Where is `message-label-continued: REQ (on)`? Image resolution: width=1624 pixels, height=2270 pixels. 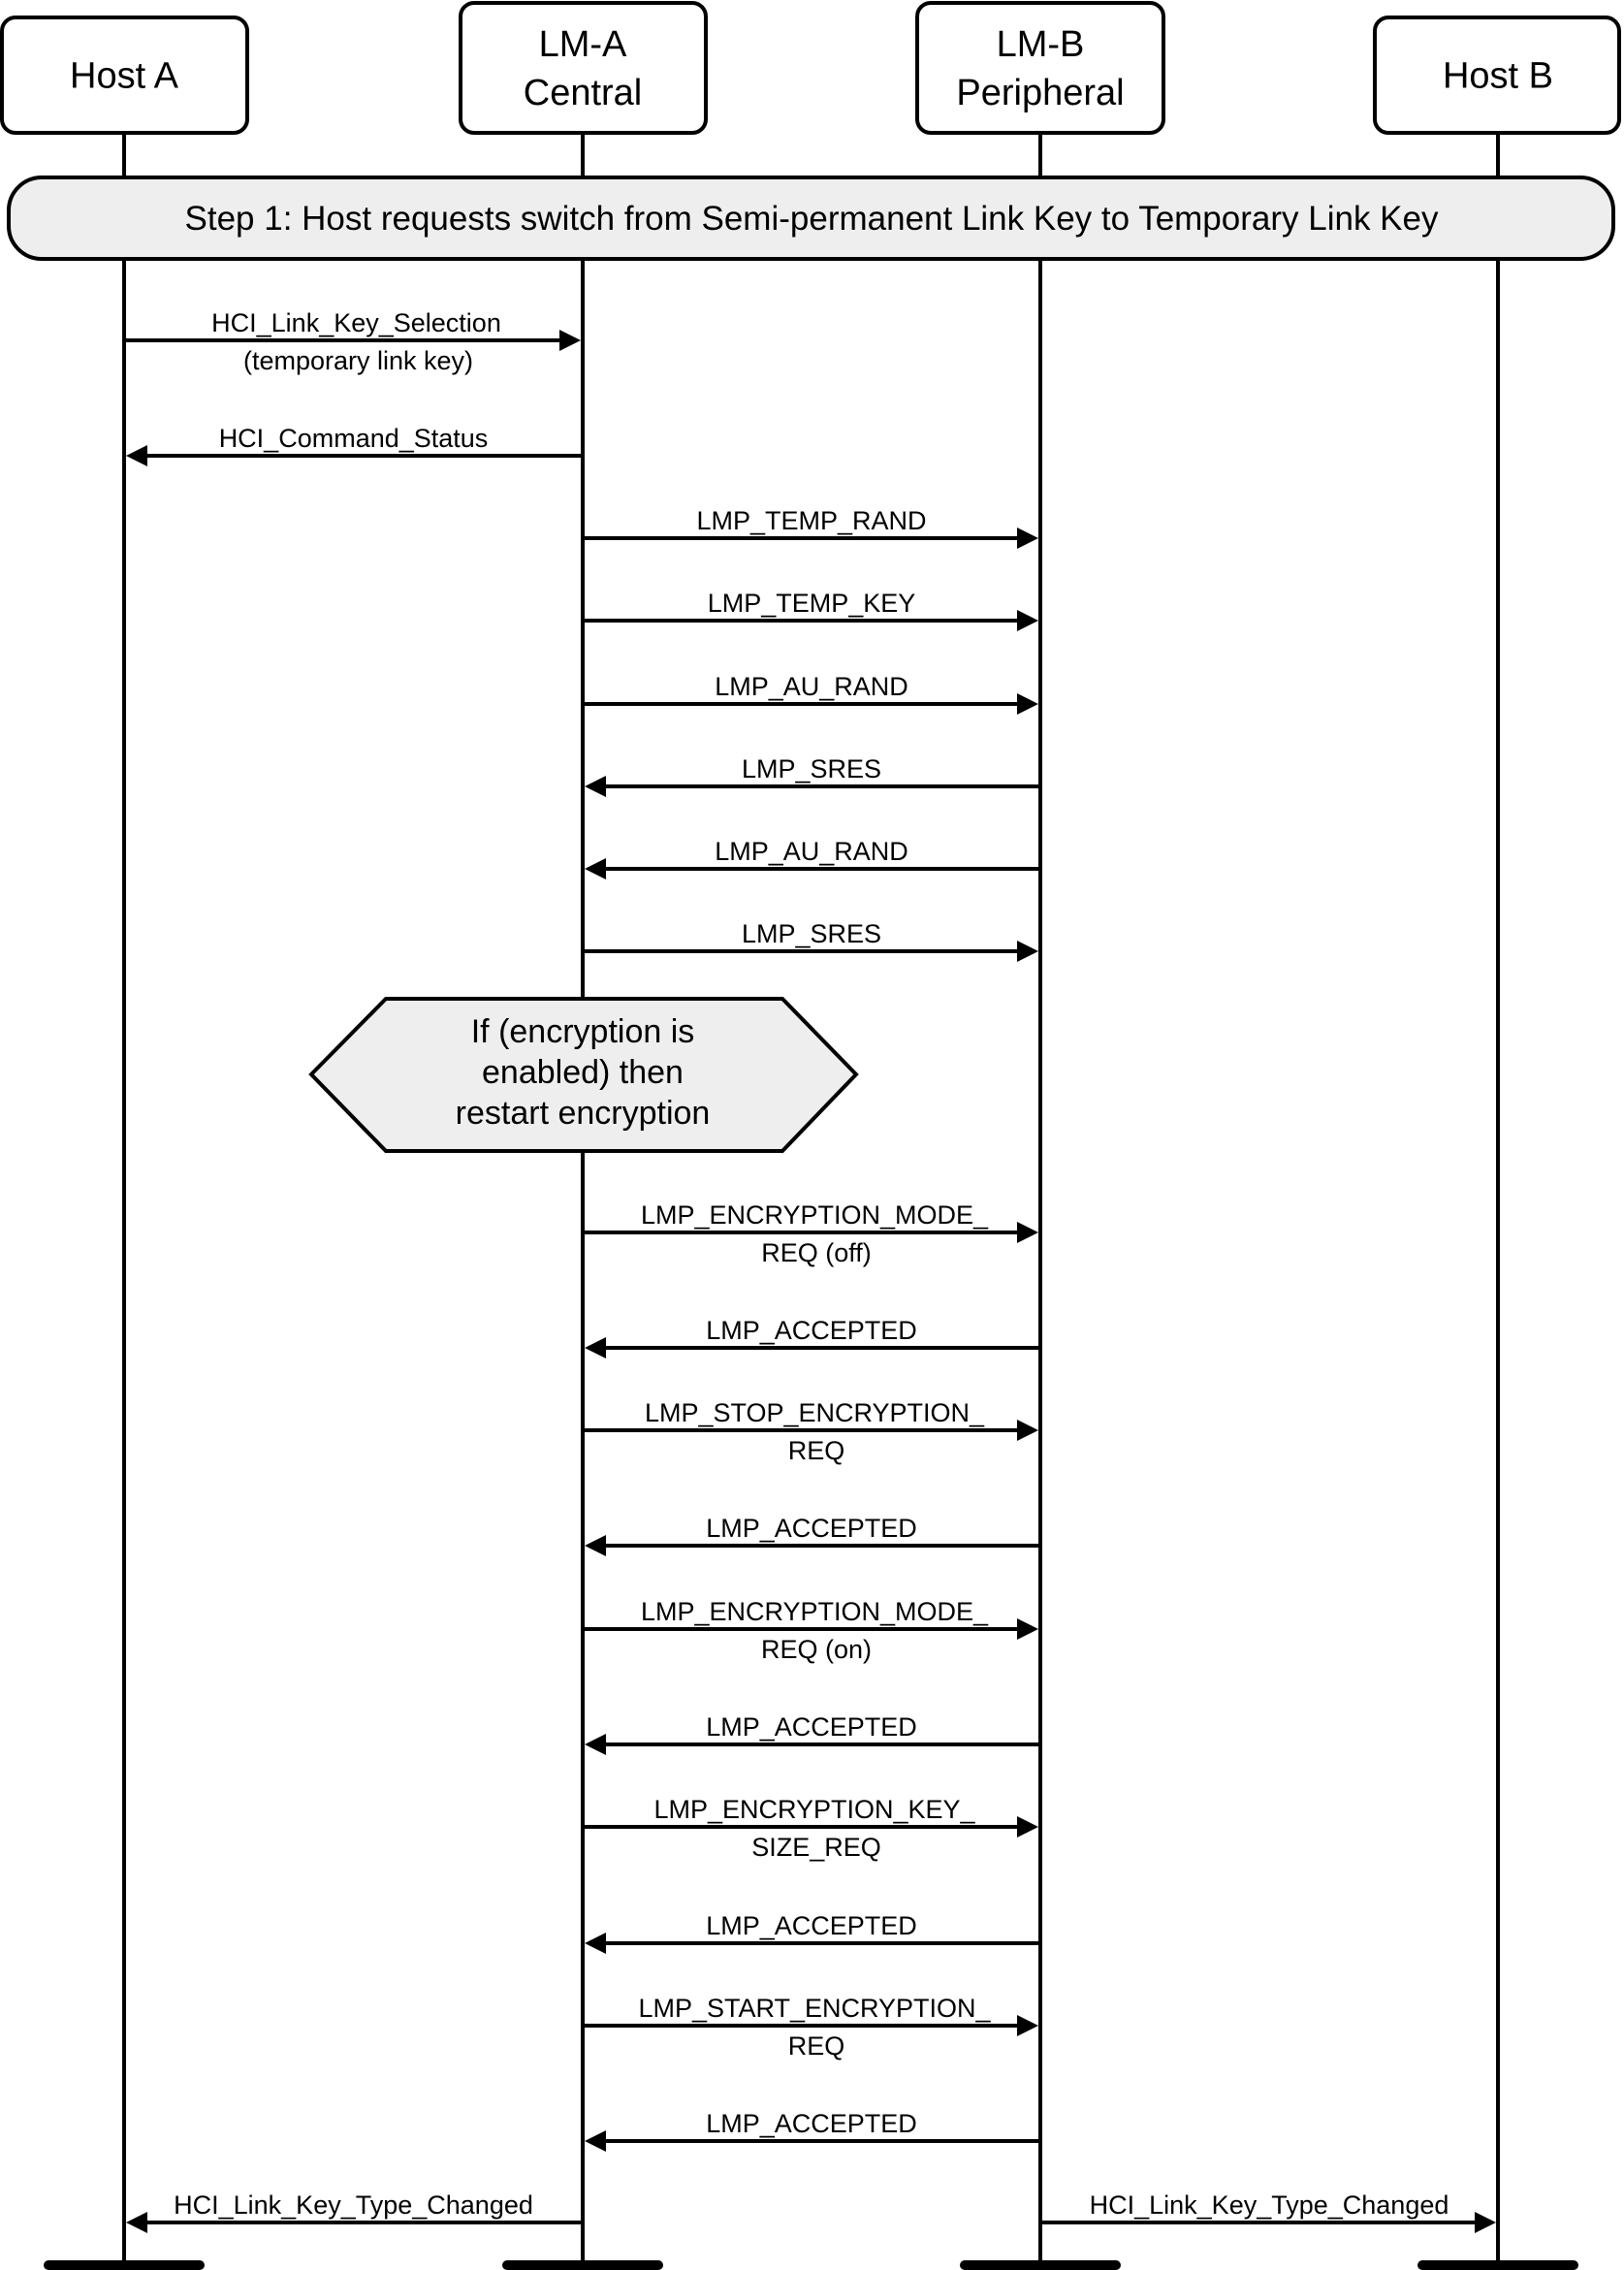 message-label-continued: REQ (on) is located at coordinates (816, 1649).